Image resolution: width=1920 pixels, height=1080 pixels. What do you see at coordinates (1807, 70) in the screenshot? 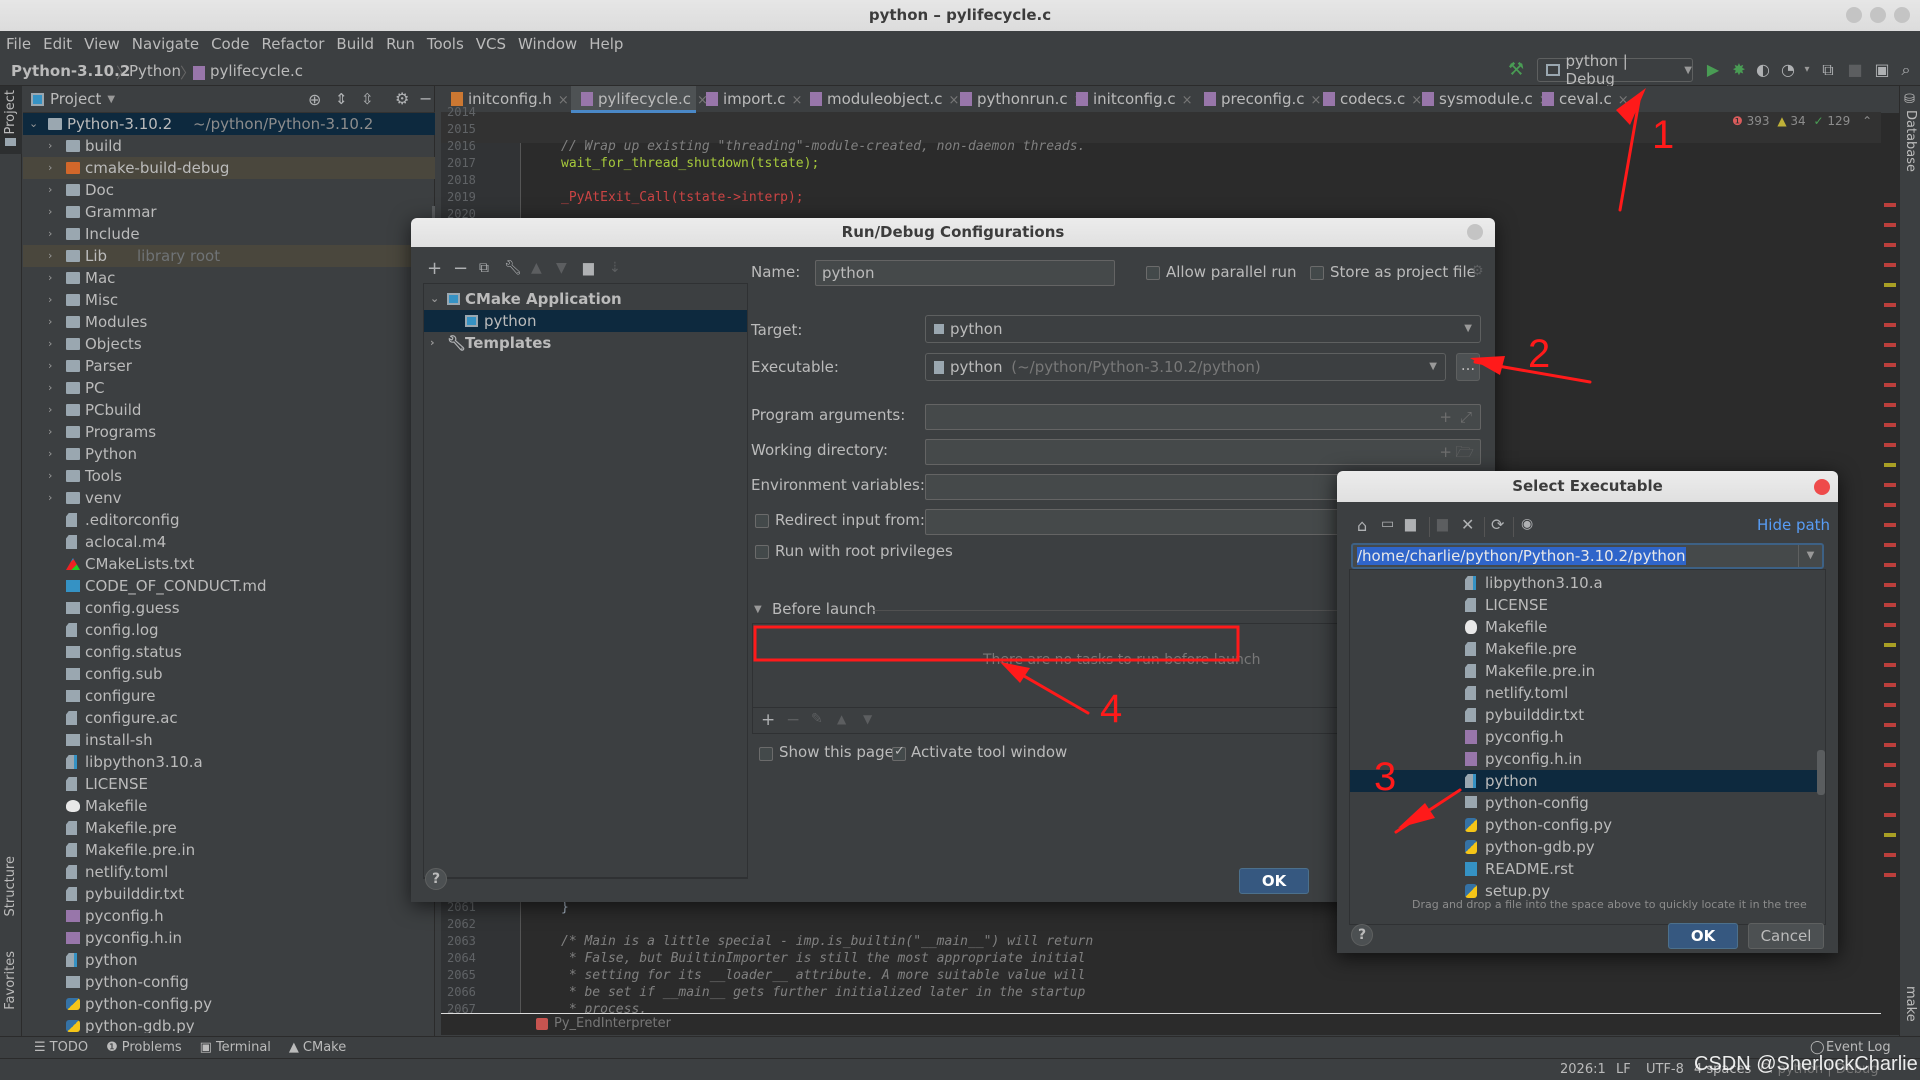
I see `profile-dropdown-icon: ▾` at bounding box center [1807, 70].